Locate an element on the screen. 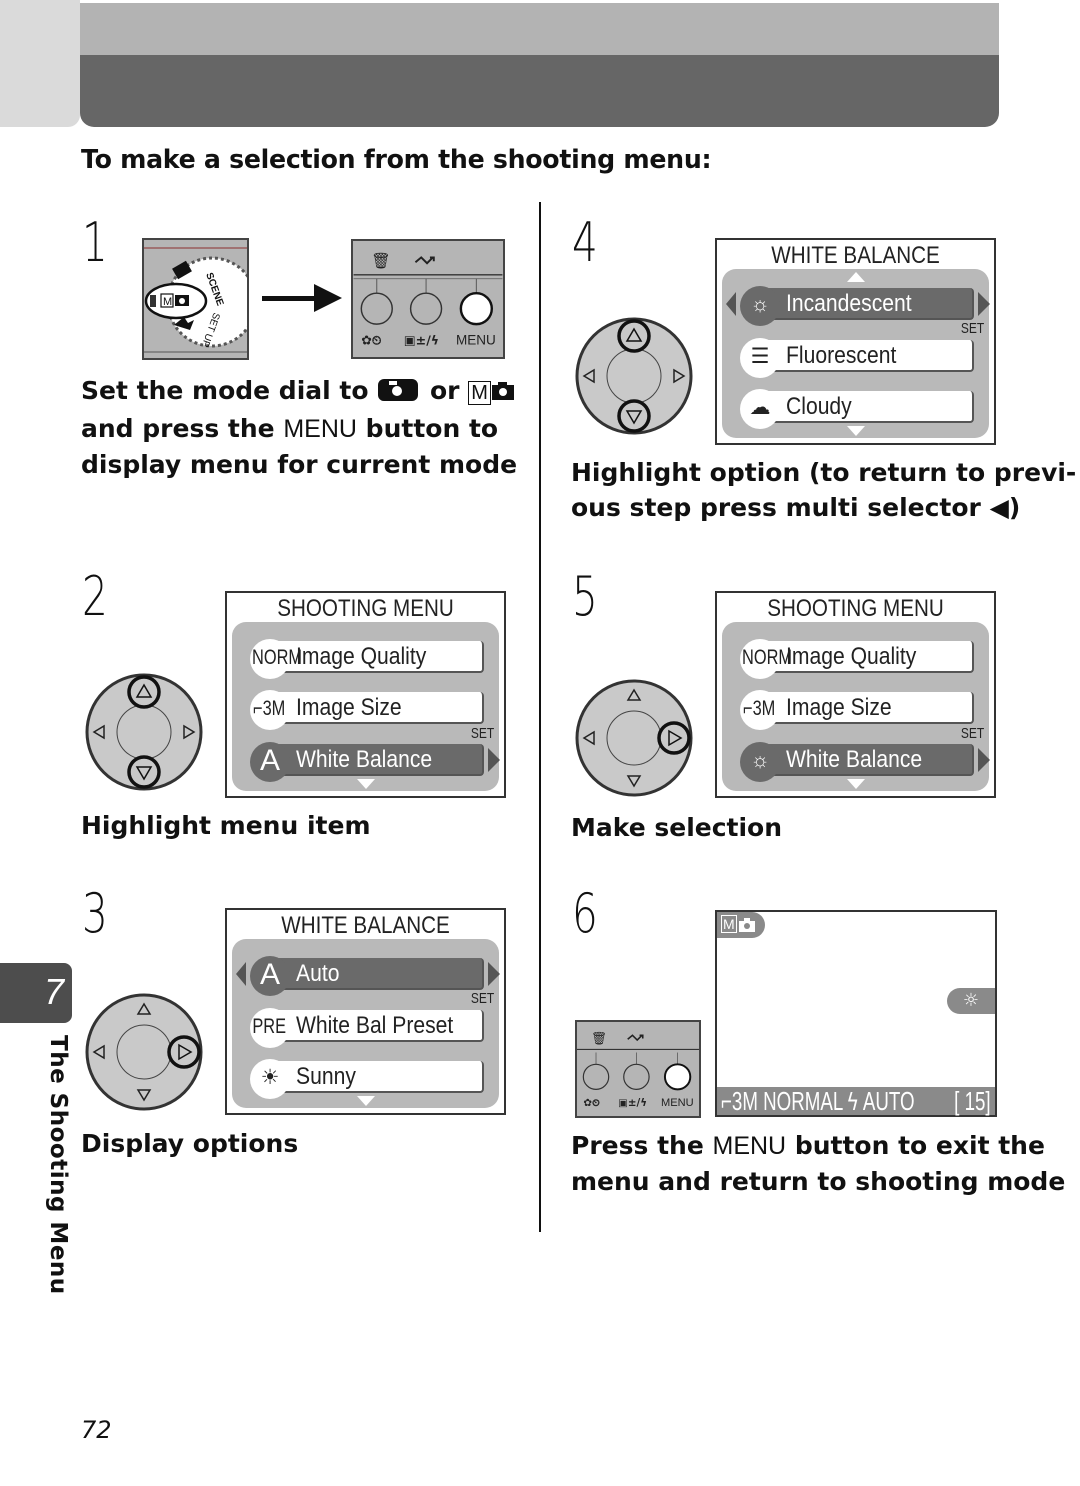 This screenshot has height=1486, width=1080. status-bar: ⌐3M NORMAL ϟ AUTO [ 15] is located at coordinates (856, 1101).